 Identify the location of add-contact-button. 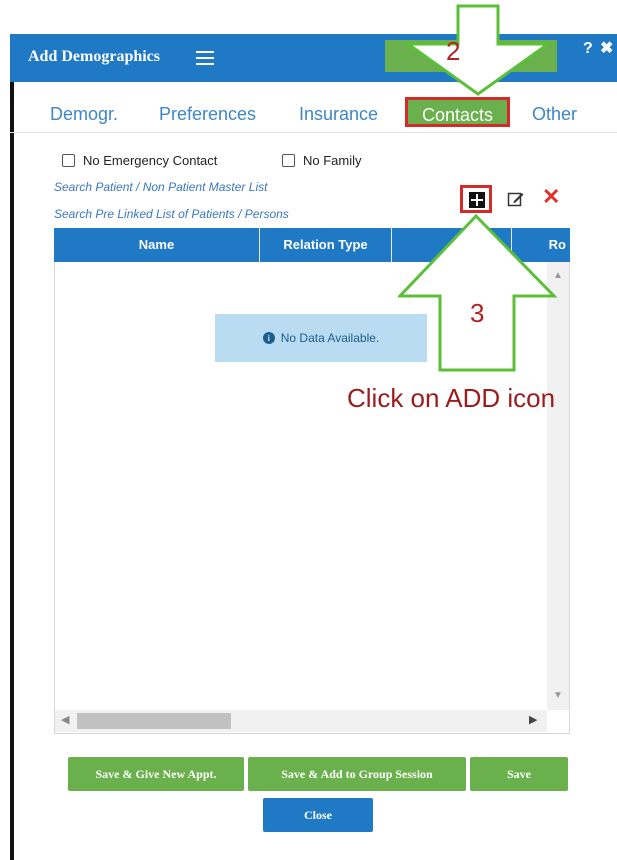
(476, 199).